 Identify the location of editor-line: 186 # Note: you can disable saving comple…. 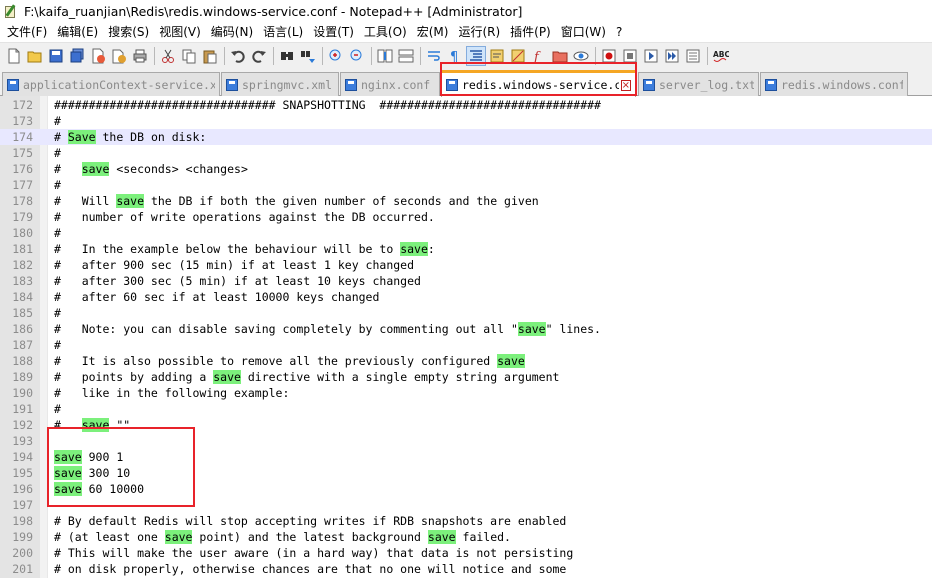
(466, 329).